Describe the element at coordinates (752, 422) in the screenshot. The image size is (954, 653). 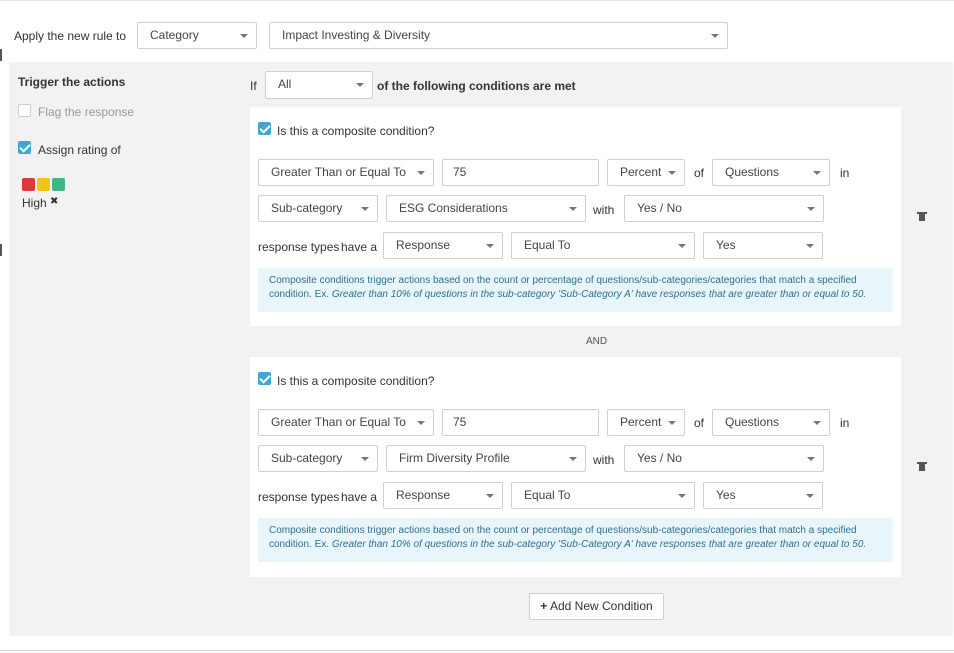
I see `target-select-value: Questions` at that location.